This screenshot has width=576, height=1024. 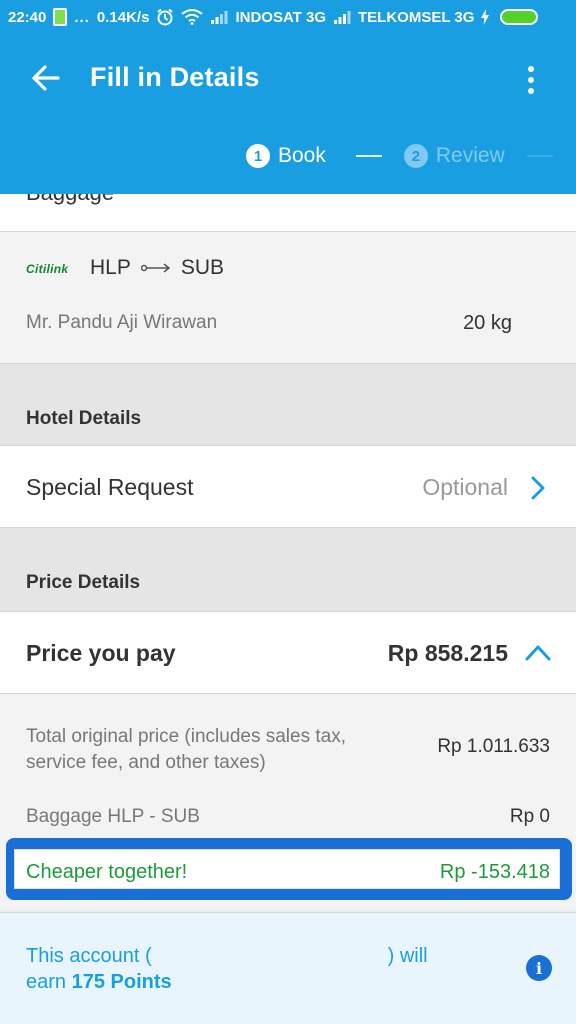 What do you see at coordinates (84, 418) in the screenshot?
I see `hotel-section-title: Hotel Details` at bounding box center [84, 418].